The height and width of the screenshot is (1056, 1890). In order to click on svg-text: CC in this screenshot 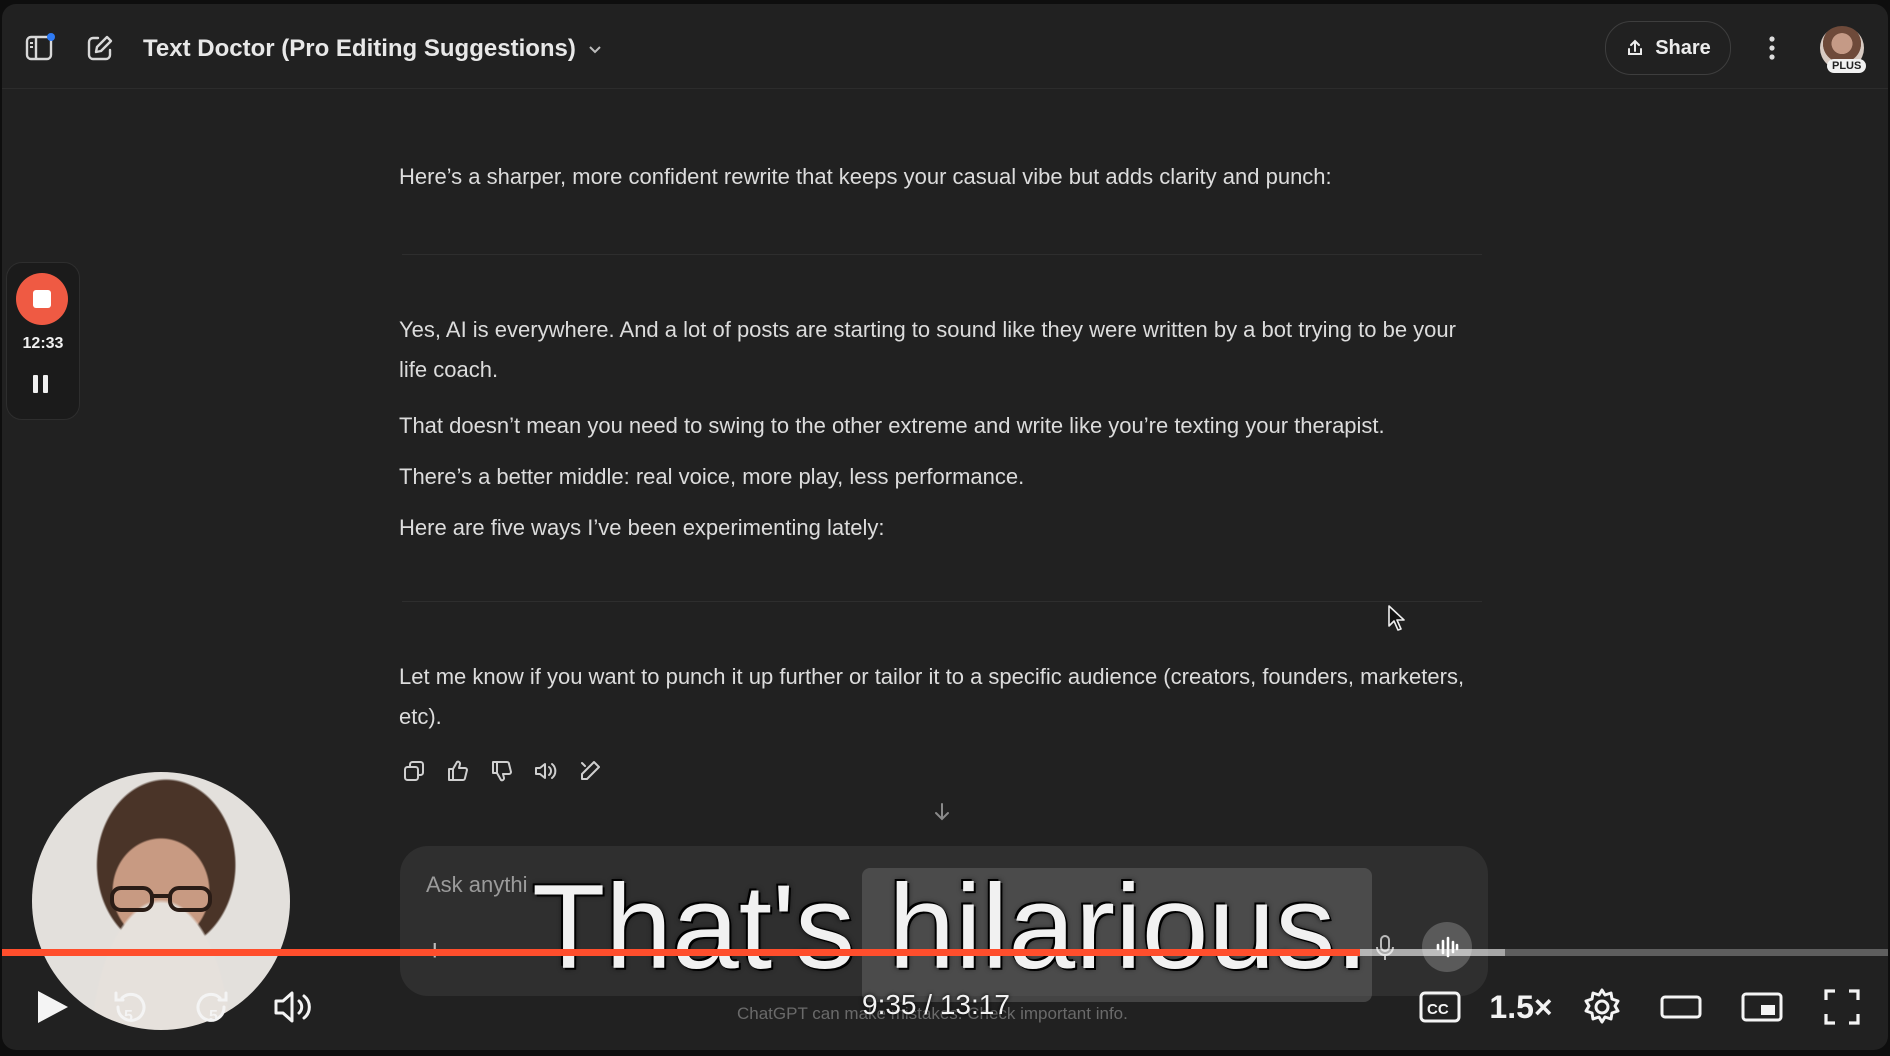, I will do `click(1438, 1009)`.